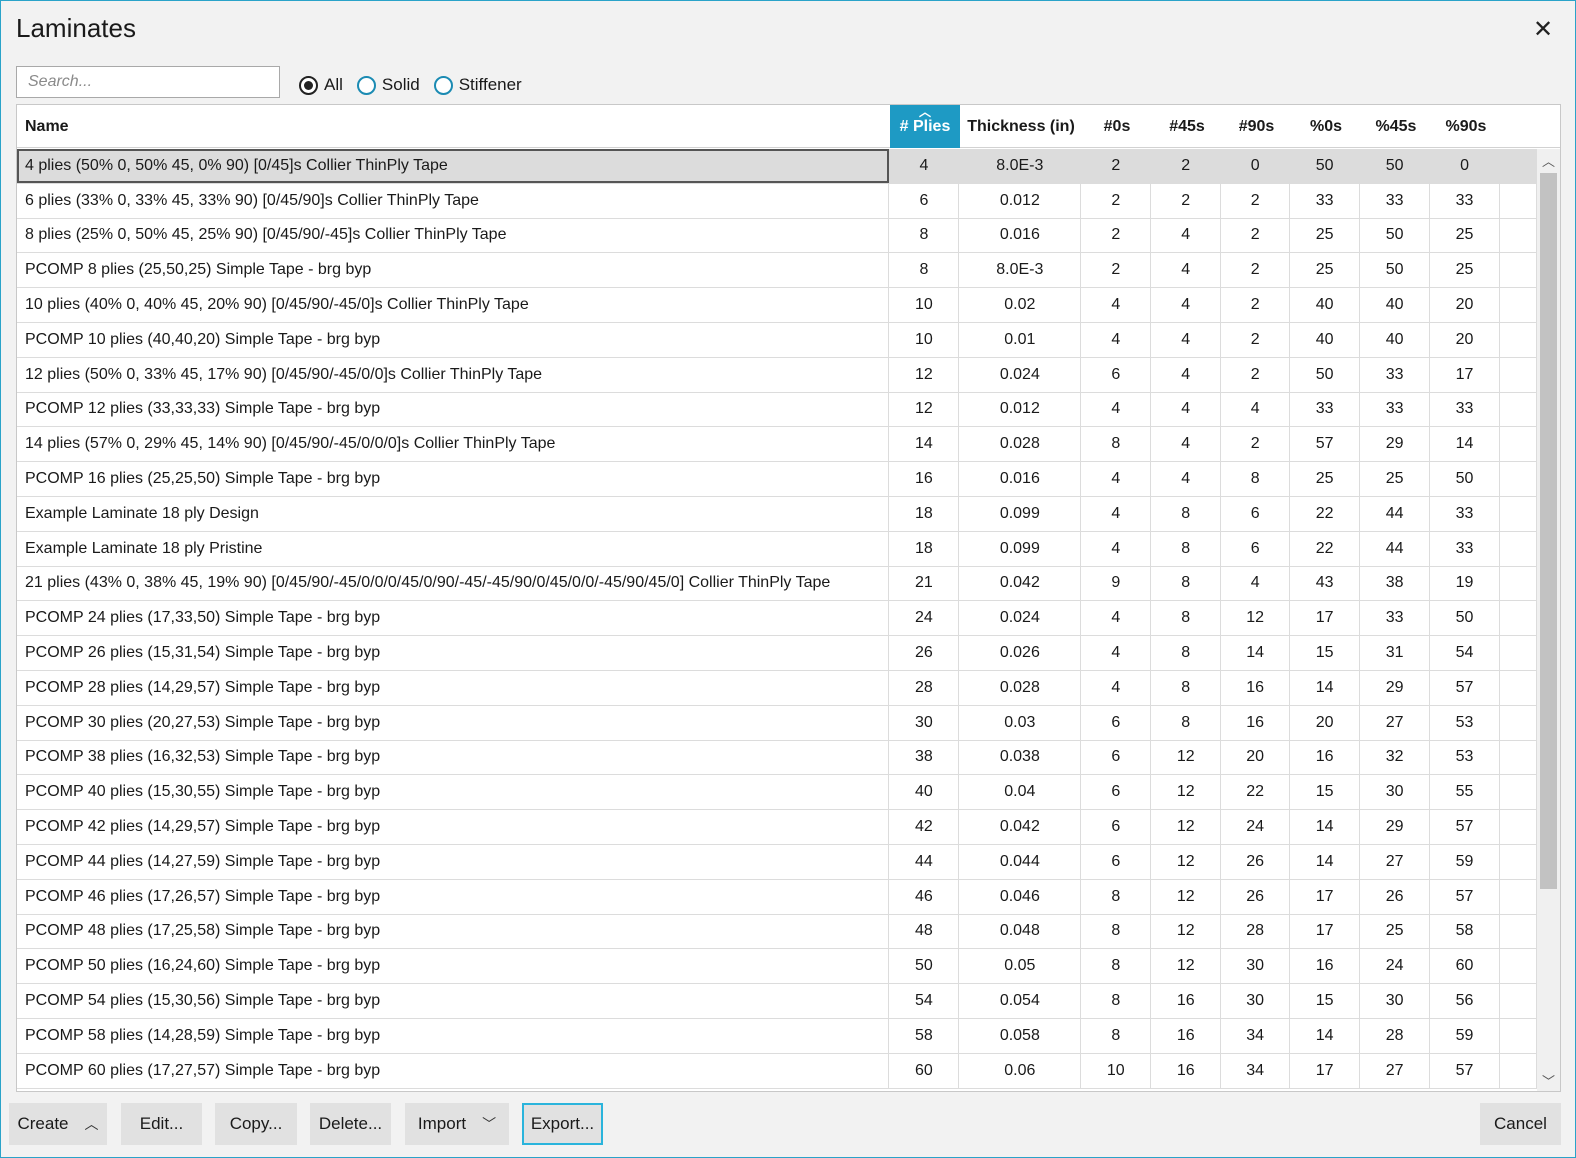 Image resolution: width=1576 pixels, height=1158 pixels. I want to click on cell-pct-45s: 50, so click(1395, 270).